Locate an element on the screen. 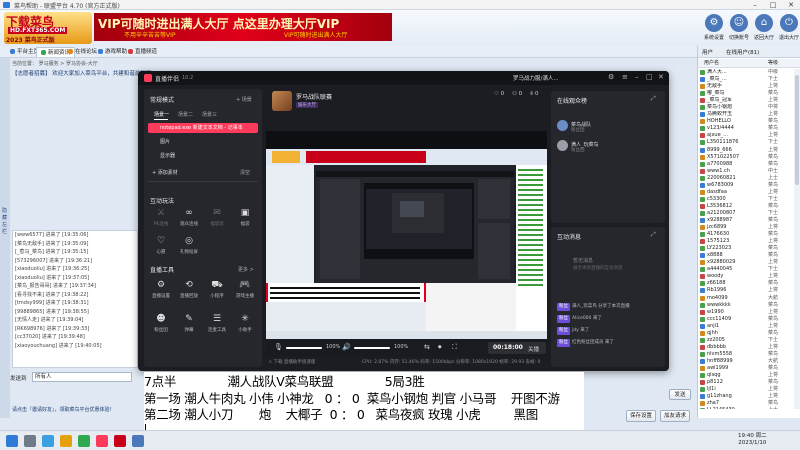  speaker-icon: 🔊 is located at coordinates (346, 347).